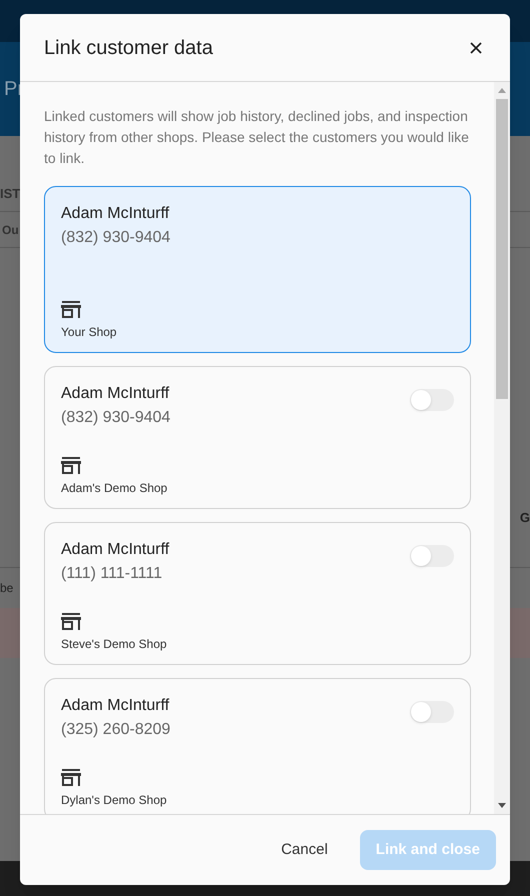 This screenshot has width=530, height=896. Describe the element at coordinates (7, 588) in the screenshot. I see `row-text: be` at that location.